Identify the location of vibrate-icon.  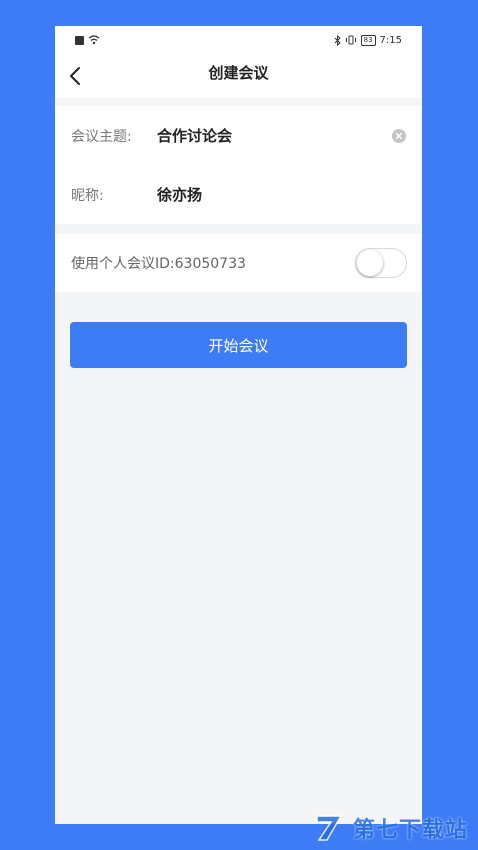
(350, 40).